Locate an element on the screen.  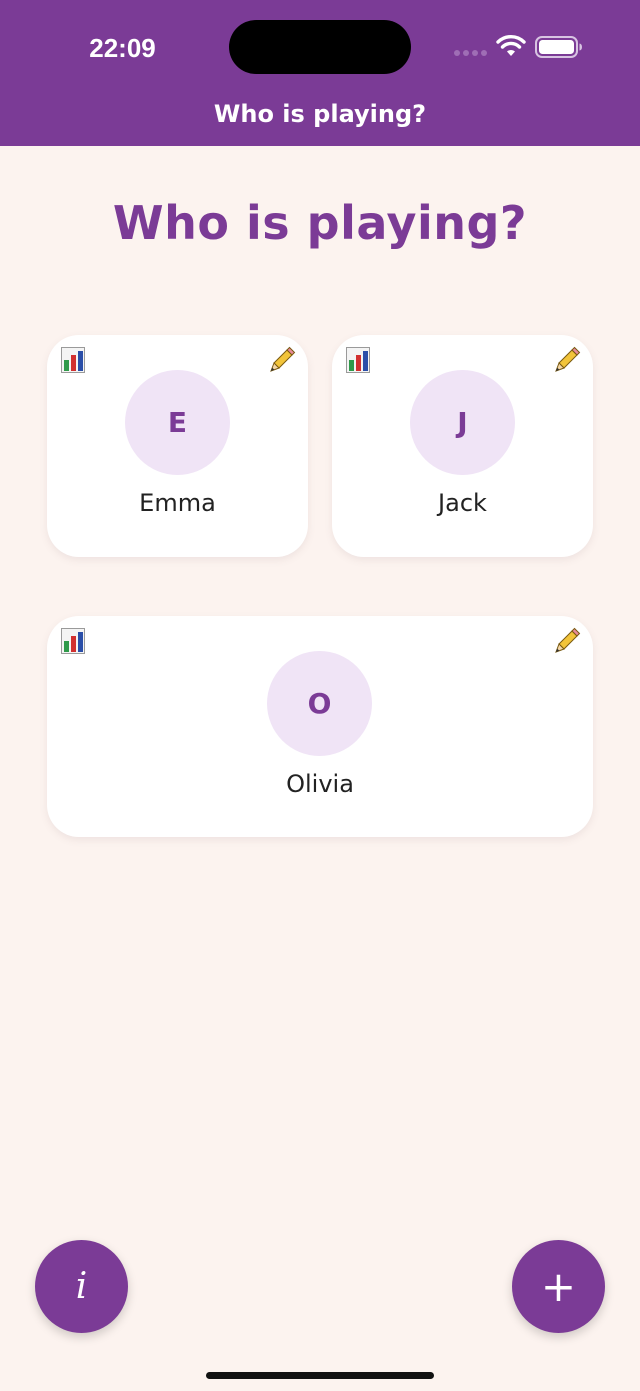
avatar: J is located at coordinates (462, 422).